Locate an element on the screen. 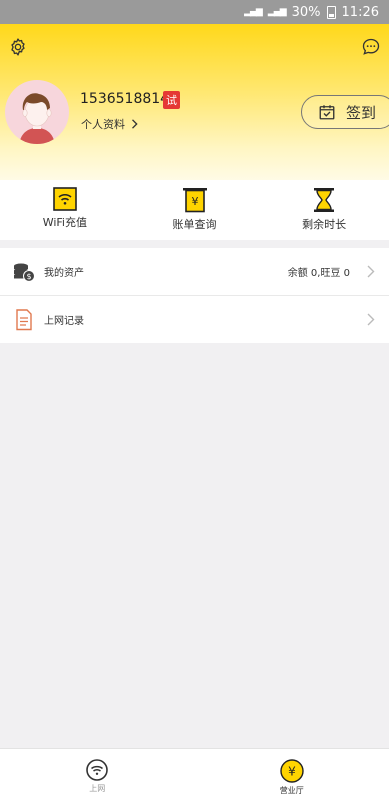 Image resolution: width=389 pixels, height=801 pixels. menu-list: $ 我的资产 余额 0,旺豆 0 上网记录 is located at coordinates (194, 295).